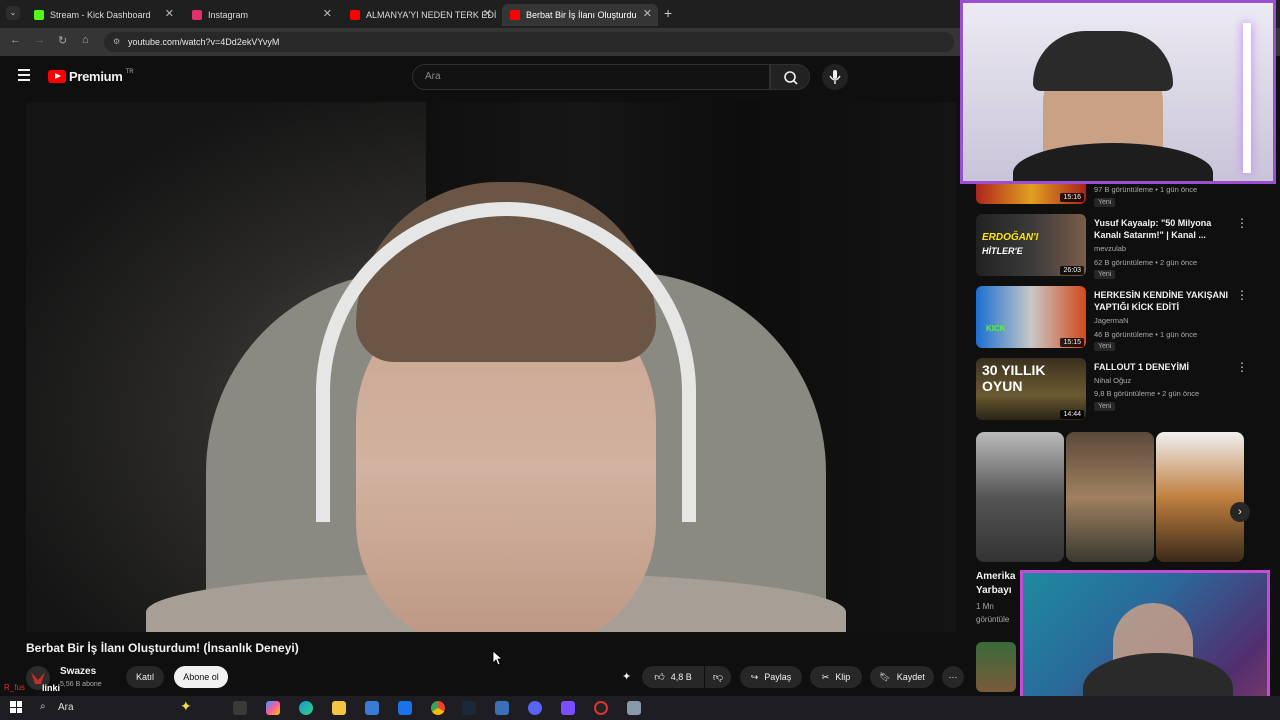  Describe the element at coordinates (601, 708) in the screenshot. I see `obs-icon` at that location.